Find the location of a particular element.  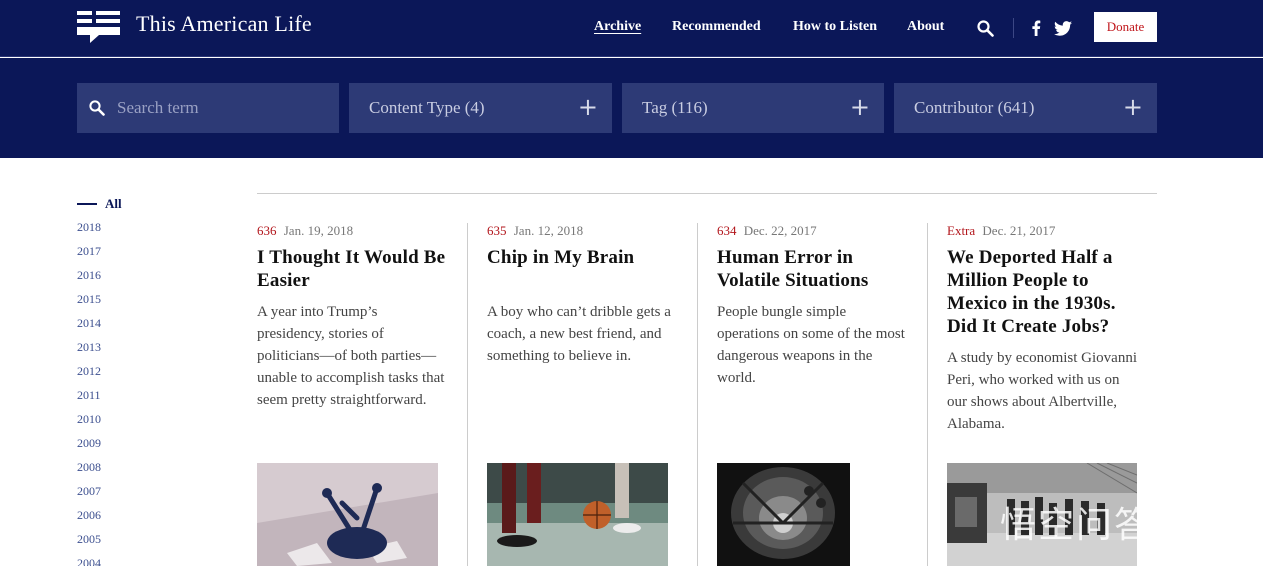

year-link-2017: 2017 is located at coordinates (127, 256).